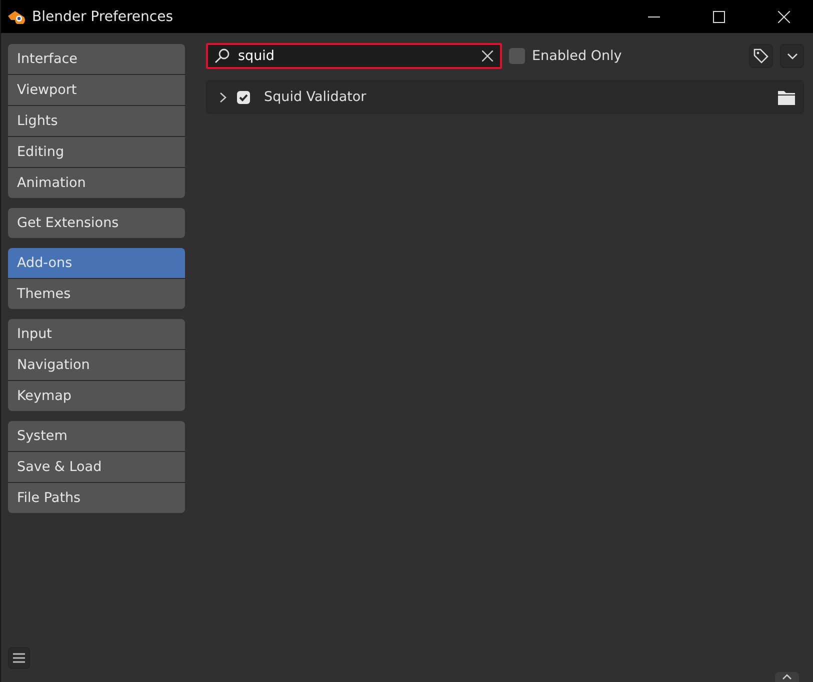  I want to click on expand-icon, so click(223, 97).